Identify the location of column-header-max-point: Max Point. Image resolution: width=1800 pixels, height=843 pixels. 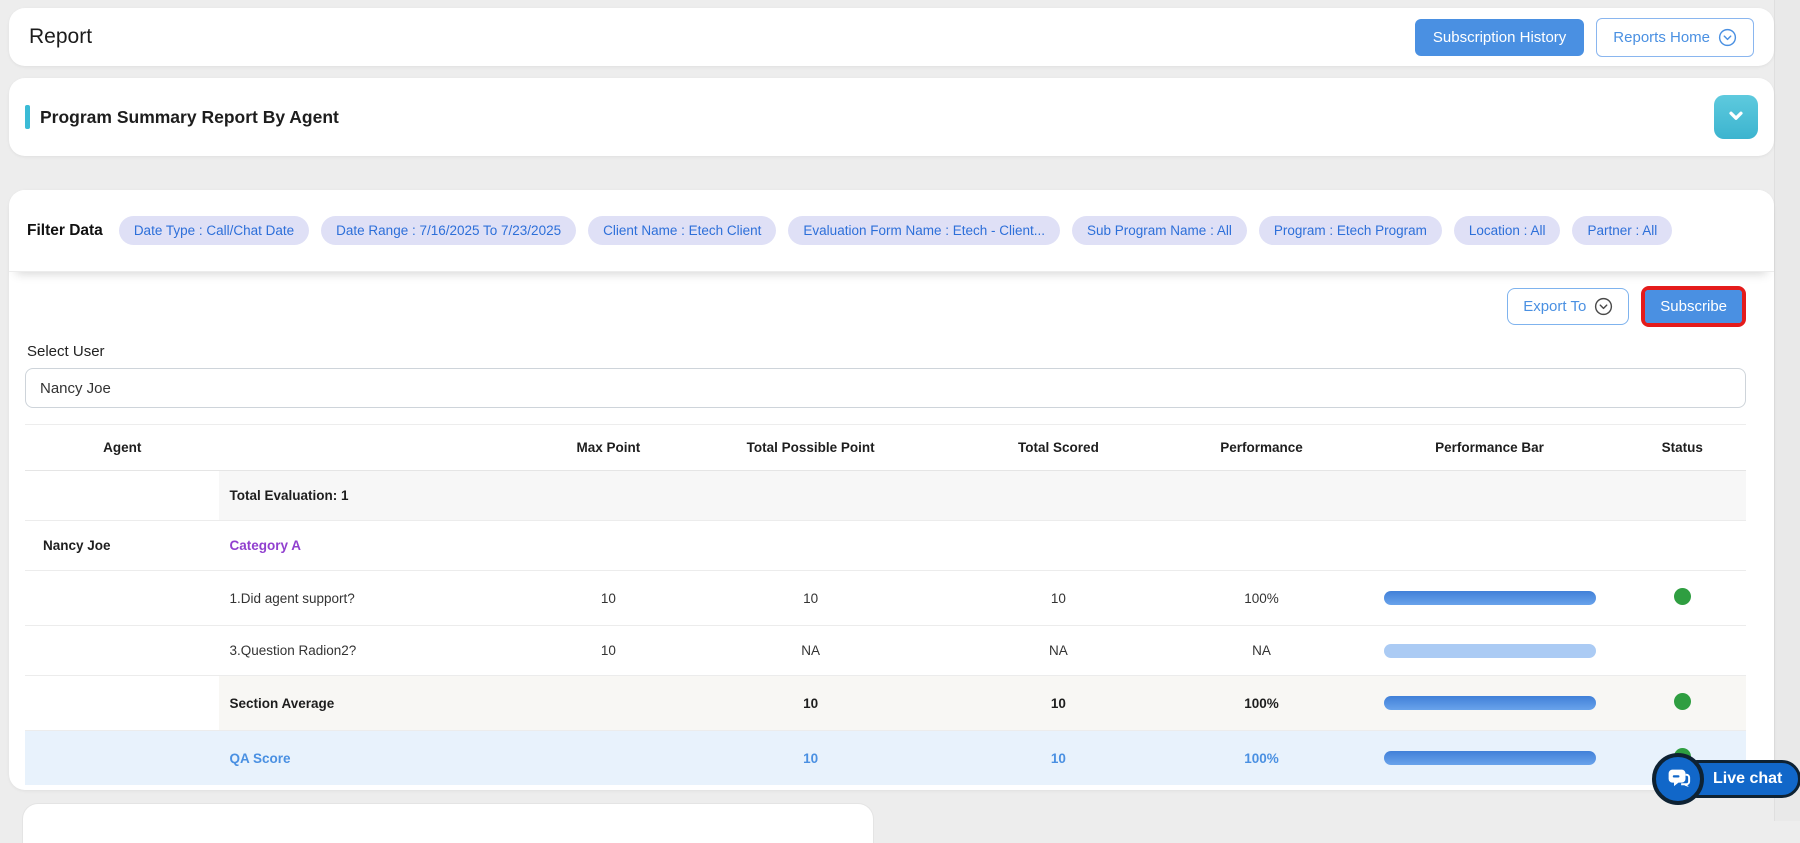
(608, 447).